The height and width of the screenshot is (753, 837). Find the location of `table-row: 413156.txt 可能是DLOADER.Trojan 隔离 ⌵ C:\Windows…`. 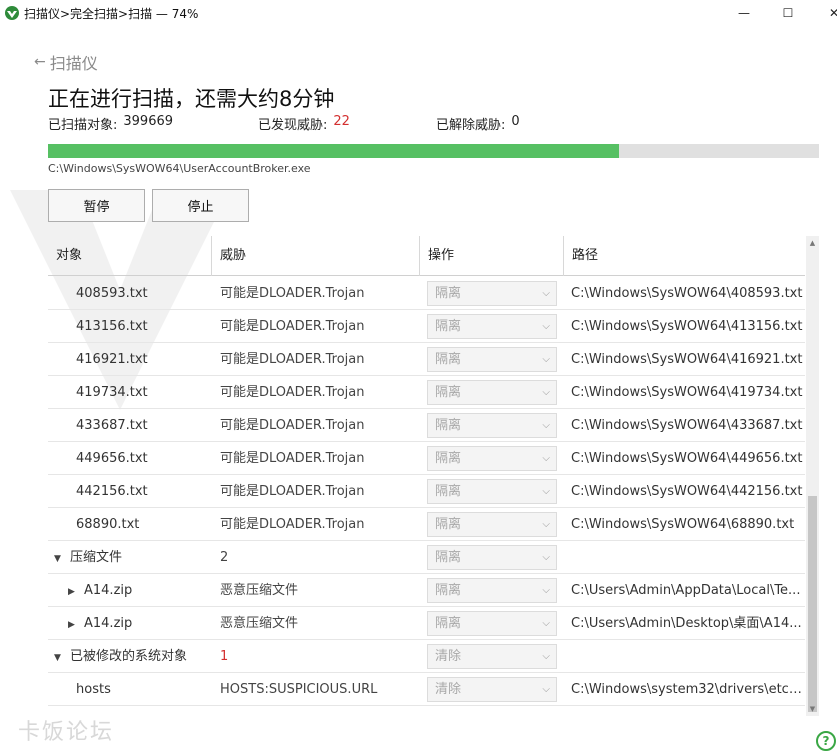

table-row: 413156.txt 可能是DLOADER.Trojan 隔离 ⌵ C:\Windows… is located at coordinates (426, 326).